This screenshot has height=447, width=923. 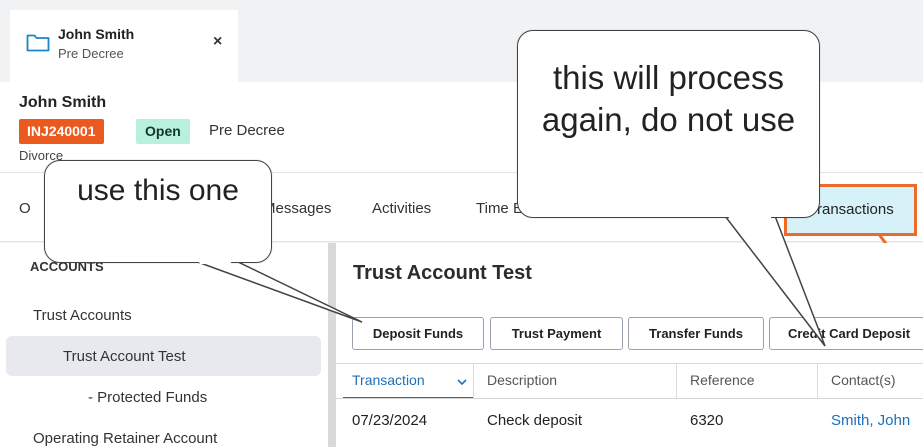 I want to click on status-badge: Open, so click(x=163, y=131).